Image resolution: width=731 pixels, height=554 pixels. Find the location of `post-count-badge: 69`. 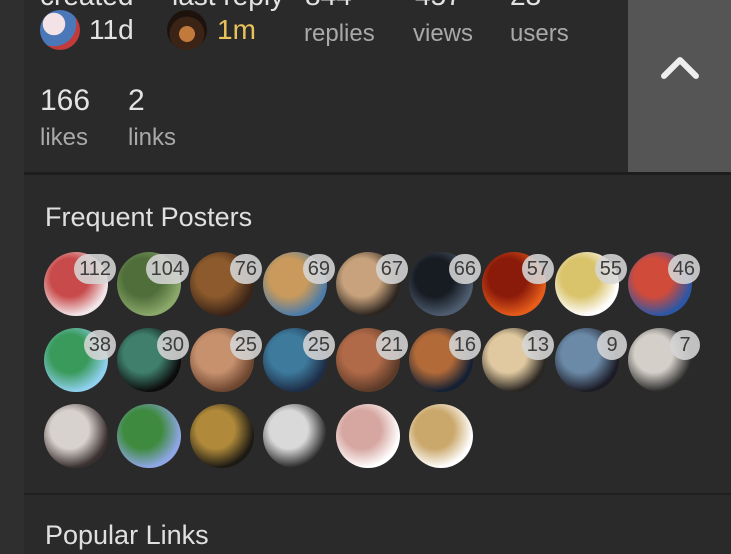

post-count-badge: 69 is located at coordinates (318, 269).